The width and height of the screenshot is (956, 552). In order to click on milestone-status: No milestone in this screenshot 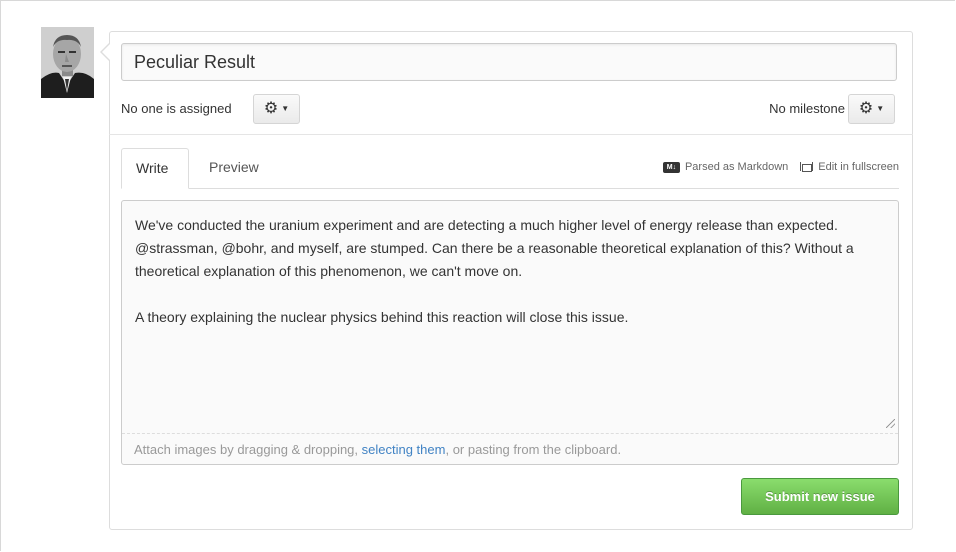, I will do `click(807, 108)`.